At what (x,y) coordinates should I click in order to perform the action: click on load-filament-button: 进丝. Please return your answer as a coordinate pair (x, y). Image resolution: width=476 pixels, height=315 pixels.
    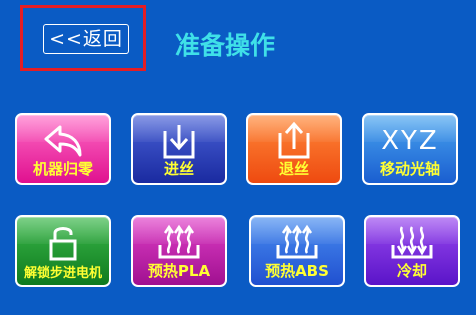
    Looking at the image, I should click on (179, 149).